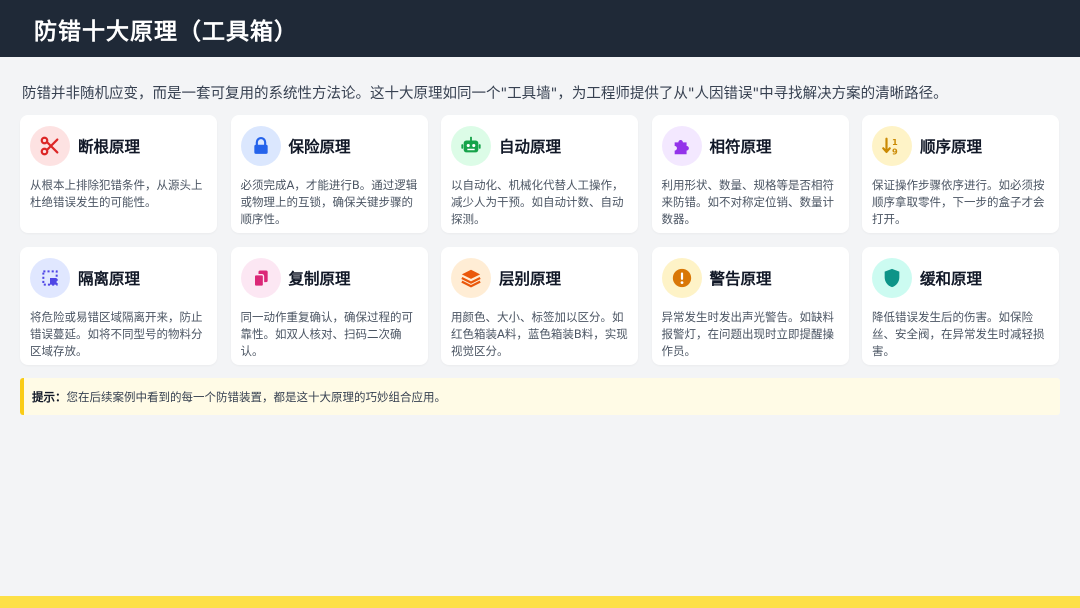 The image size is (1080, 608). What do you see at coordinates (681, 278) in the screenshot?
I see `exclamation-icon` at bounding box center [681, 278].